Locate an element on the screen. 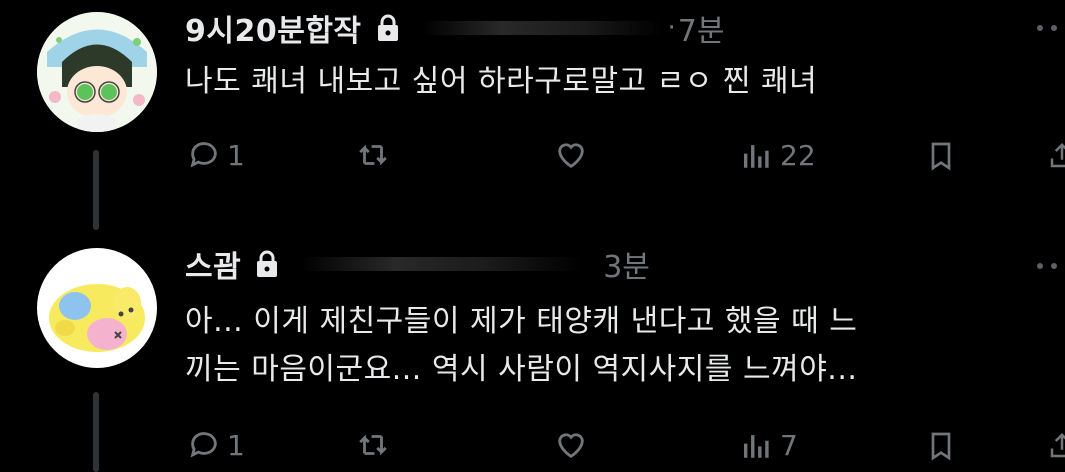 The width and height of the screenshot is (1065, 472). author-name: 9시20분합작 is located at coordinates (273, 28).